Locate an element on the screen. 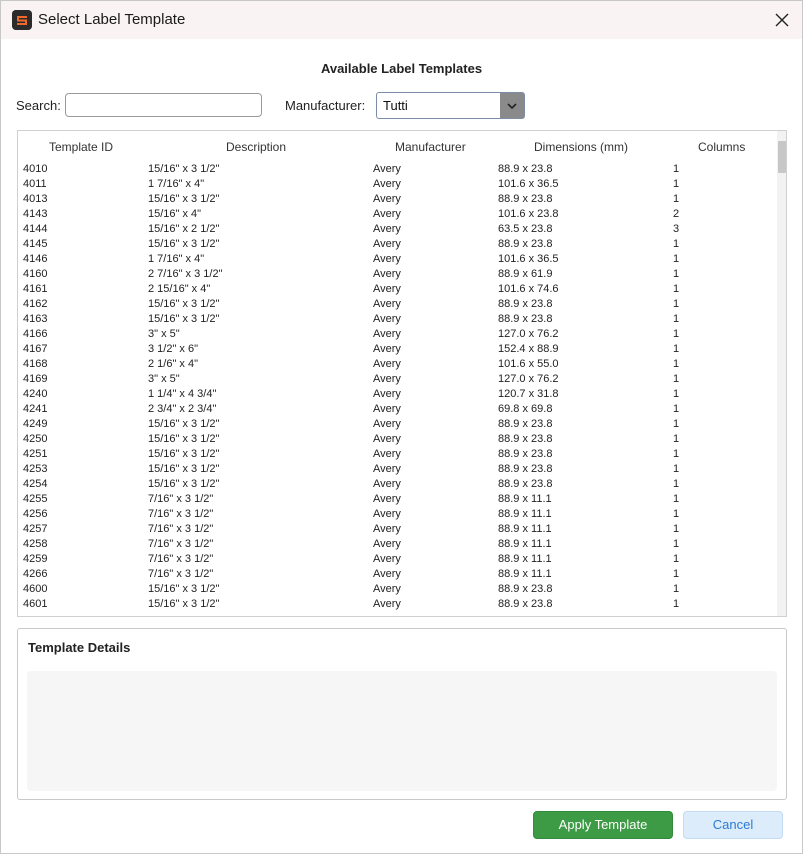 The width and height of the screenshot is (803, 854). table-row: 4254 15/16" x 3 1/2" Avery 88.9 x 23.8 1 is located at coordinates (397, 484).